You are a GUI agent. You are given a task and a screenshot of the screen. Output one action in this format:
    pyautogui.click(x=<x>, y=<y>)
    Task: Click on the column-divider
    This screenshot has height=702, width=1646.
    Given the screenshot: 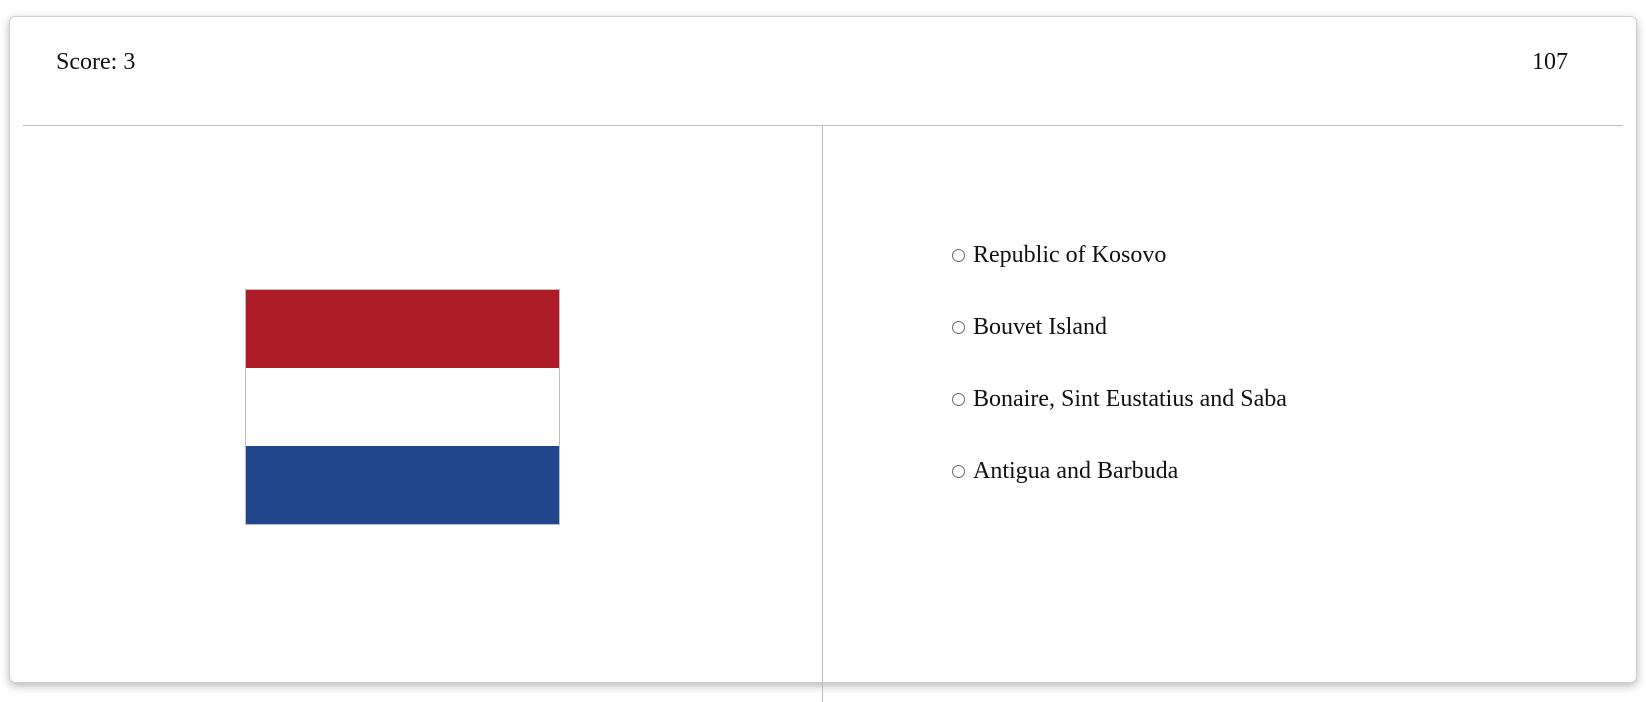 What is the action you would take?
    pyautogui.click(x=822, y=414)
    